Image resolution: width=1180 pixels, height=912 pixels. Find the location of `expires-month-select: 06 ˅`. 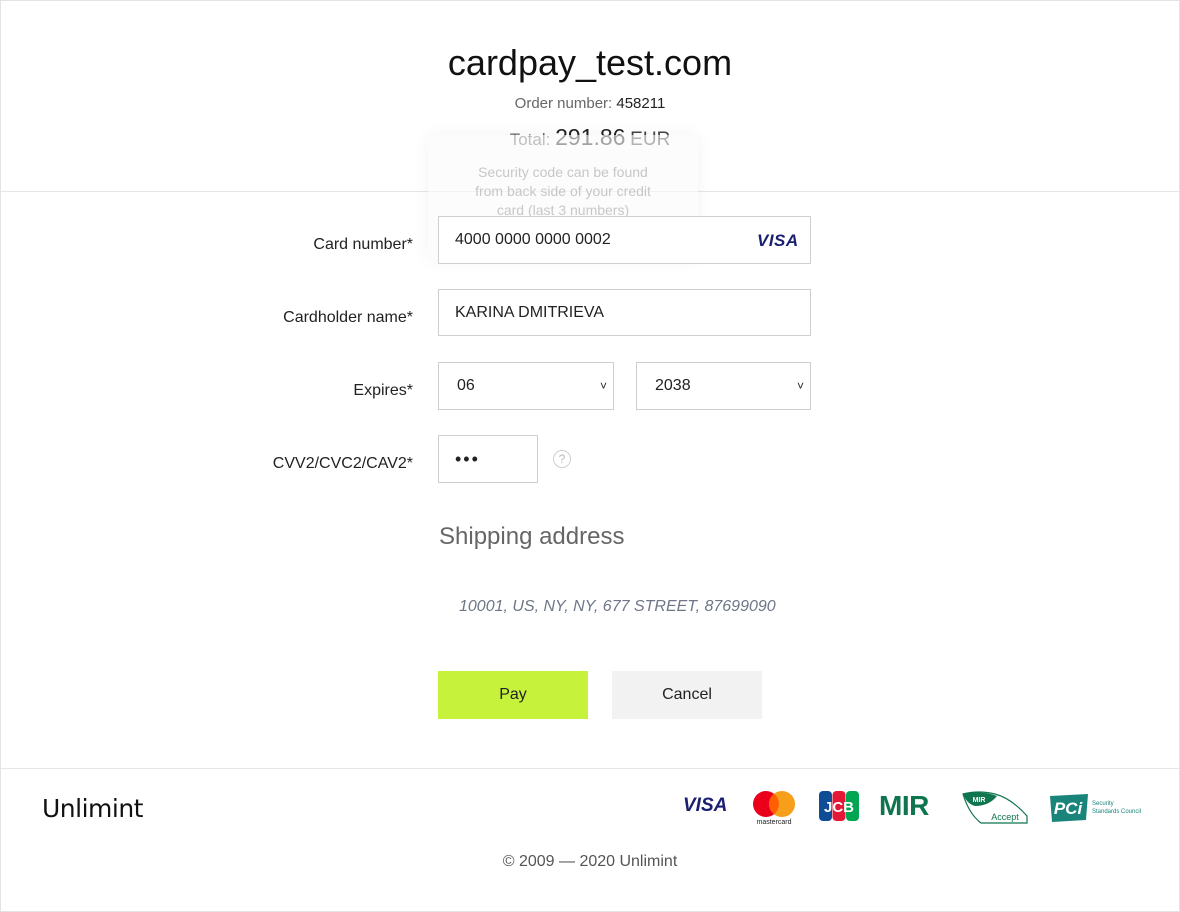

expires-month-select: 06 ˅ is located at coordinates (526, 386).